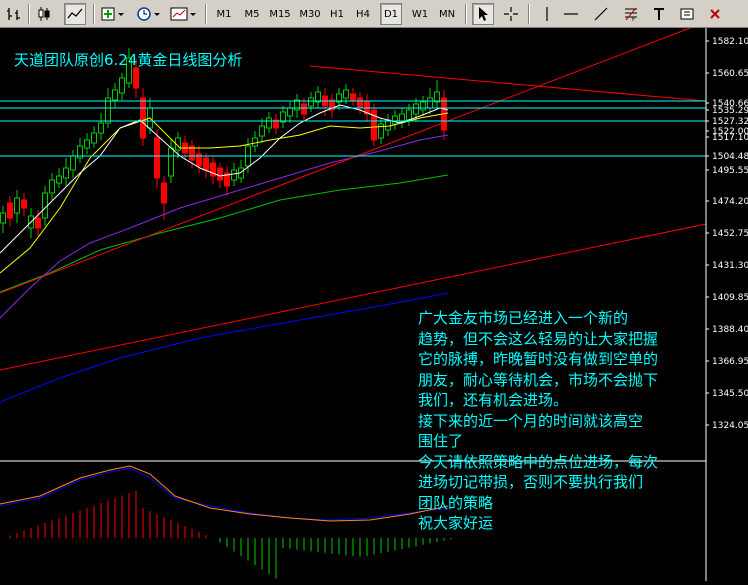 The height and width of the screenshot is (585, 748). What do you see at coordinates (252, 14) in the screenshot?
I see `timeframe-m5: M5` at bounding box center [252, 14].